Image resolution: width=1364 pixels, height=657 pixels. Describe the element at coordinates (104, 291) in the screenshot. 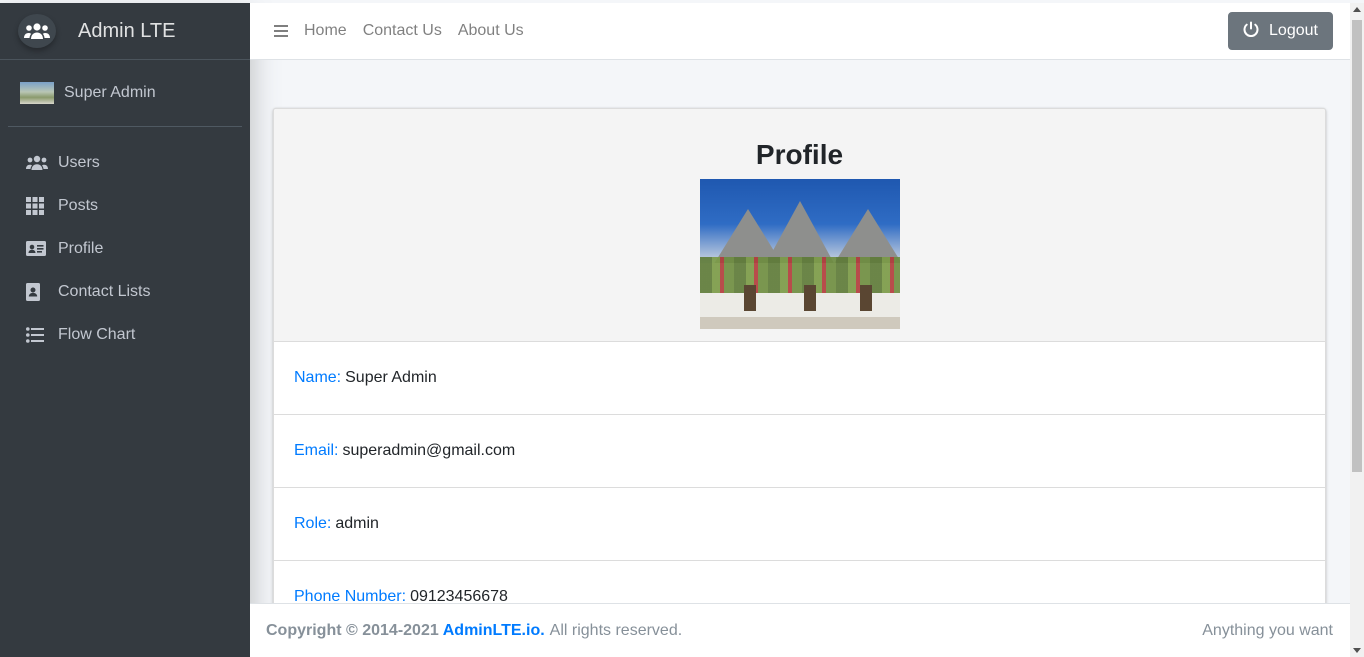

I see `sidebar-item-label: Contact Lists` at that location.